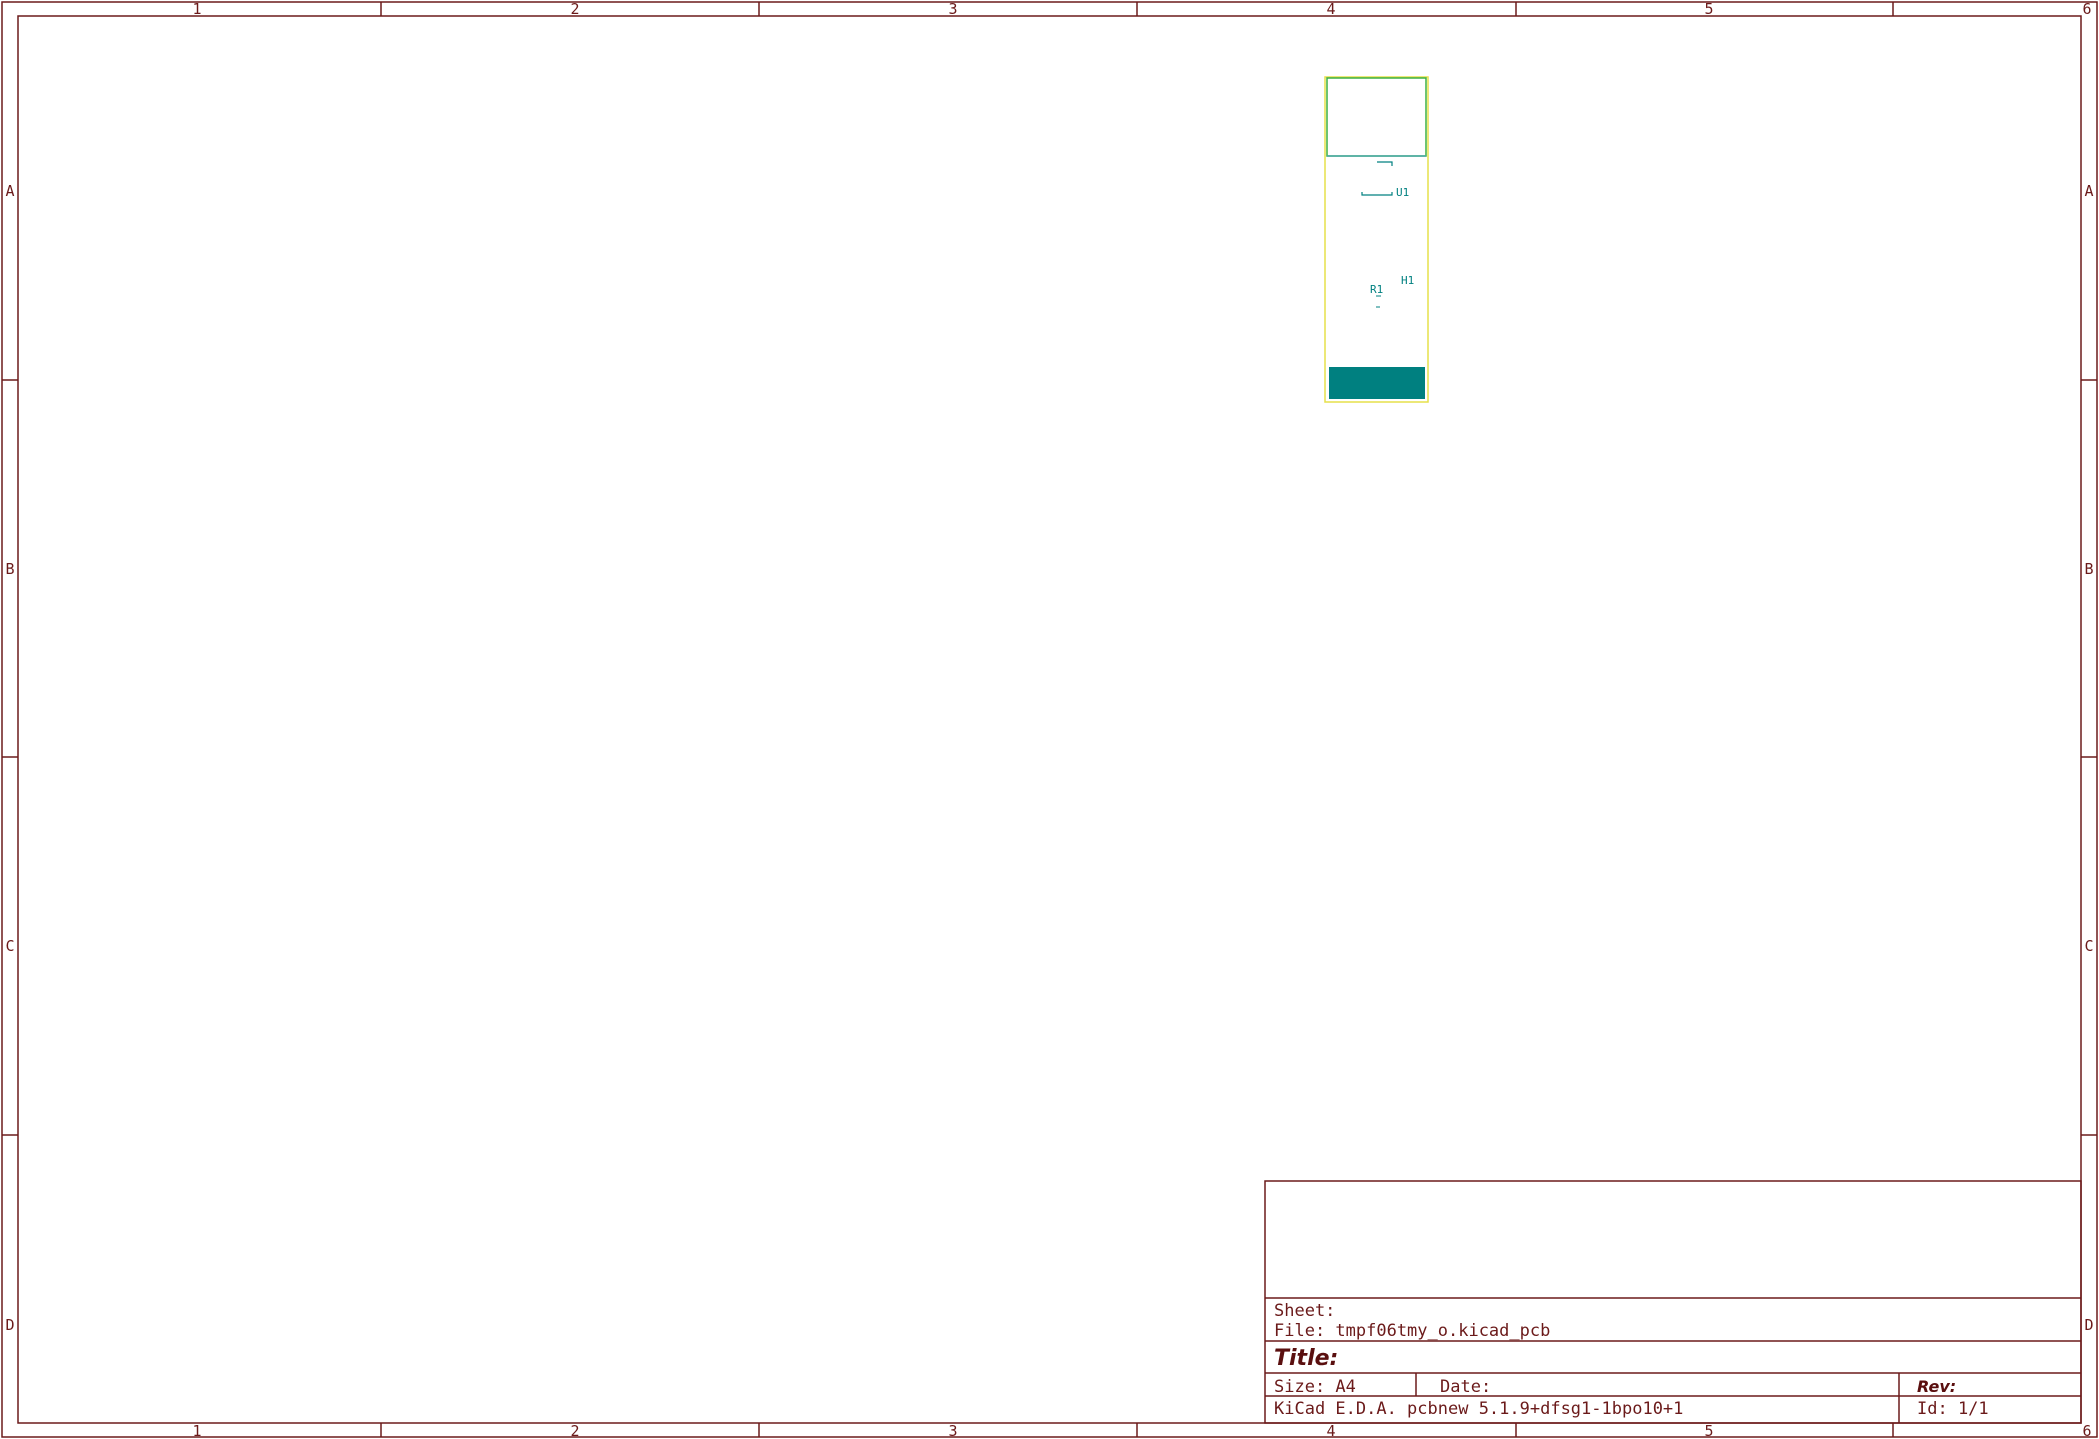 The height and width of the screenshot is (1439, 2099). Describe the element at coordinates (1330, 1430) in the screenshot. I see `column-label-bottom-4: 4` at that location.